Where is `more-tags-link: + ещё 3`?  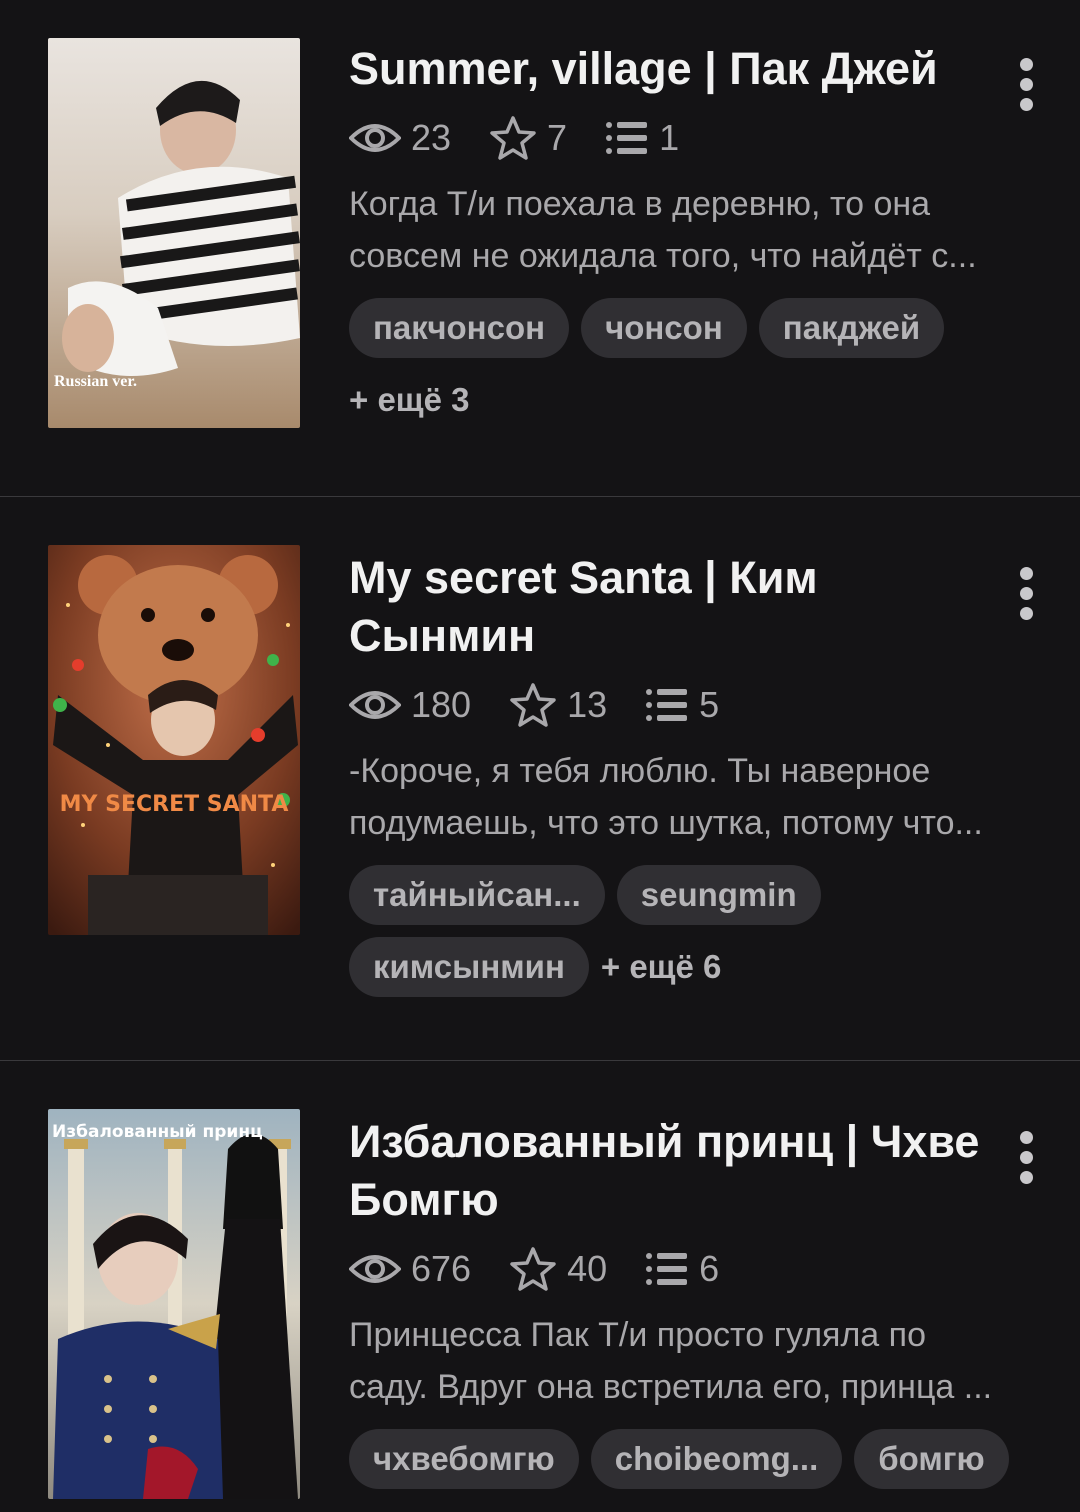
more-tags-link: + ещё 3 is located at coordinates (409, 400).